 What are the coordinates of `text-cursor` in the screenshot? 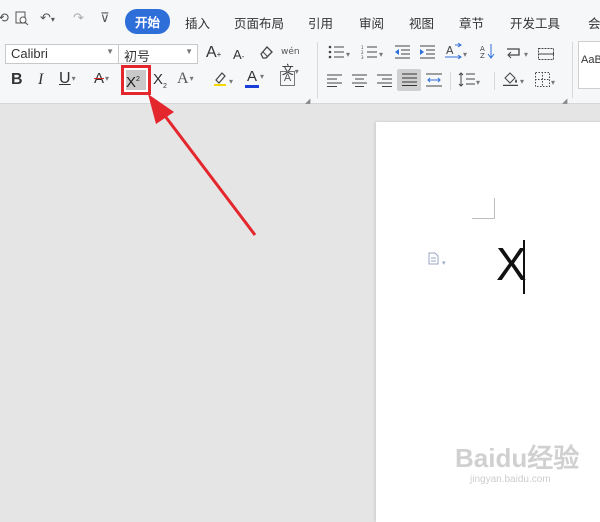 It's located at (524, 267).